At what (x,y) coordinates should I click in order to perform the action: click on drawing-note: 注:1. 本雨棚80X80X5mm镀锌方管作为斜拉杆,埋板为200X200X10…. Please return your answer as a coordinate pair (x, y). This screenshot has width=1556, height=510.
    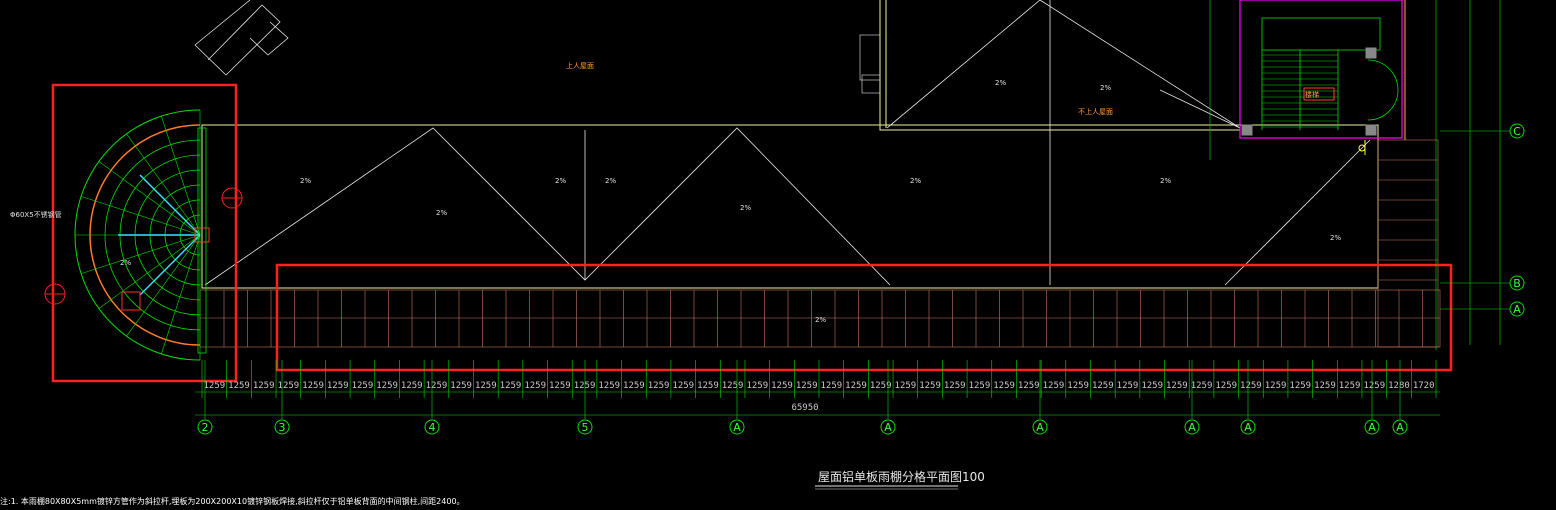
    Looking at the image, I should click on (232, 501).